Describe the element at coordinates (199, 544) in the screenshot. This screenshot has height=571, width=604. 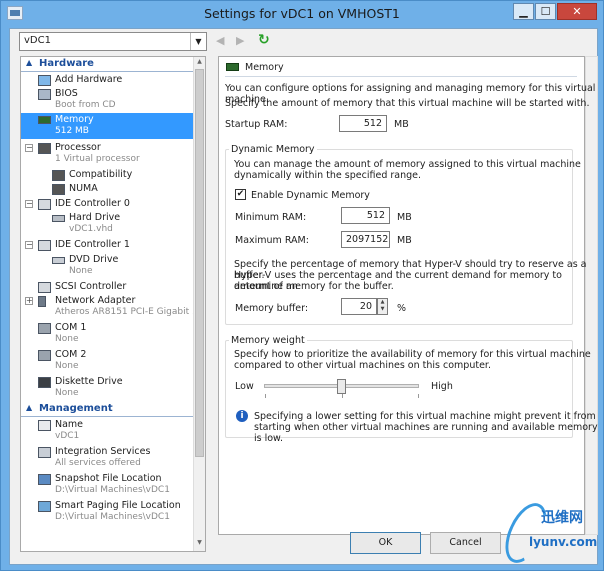
I see `scroll-down-icon: ▼` at that location.